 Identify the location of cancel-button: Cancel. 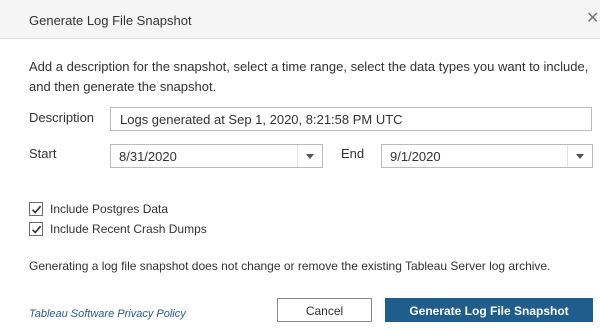
(324, 310).